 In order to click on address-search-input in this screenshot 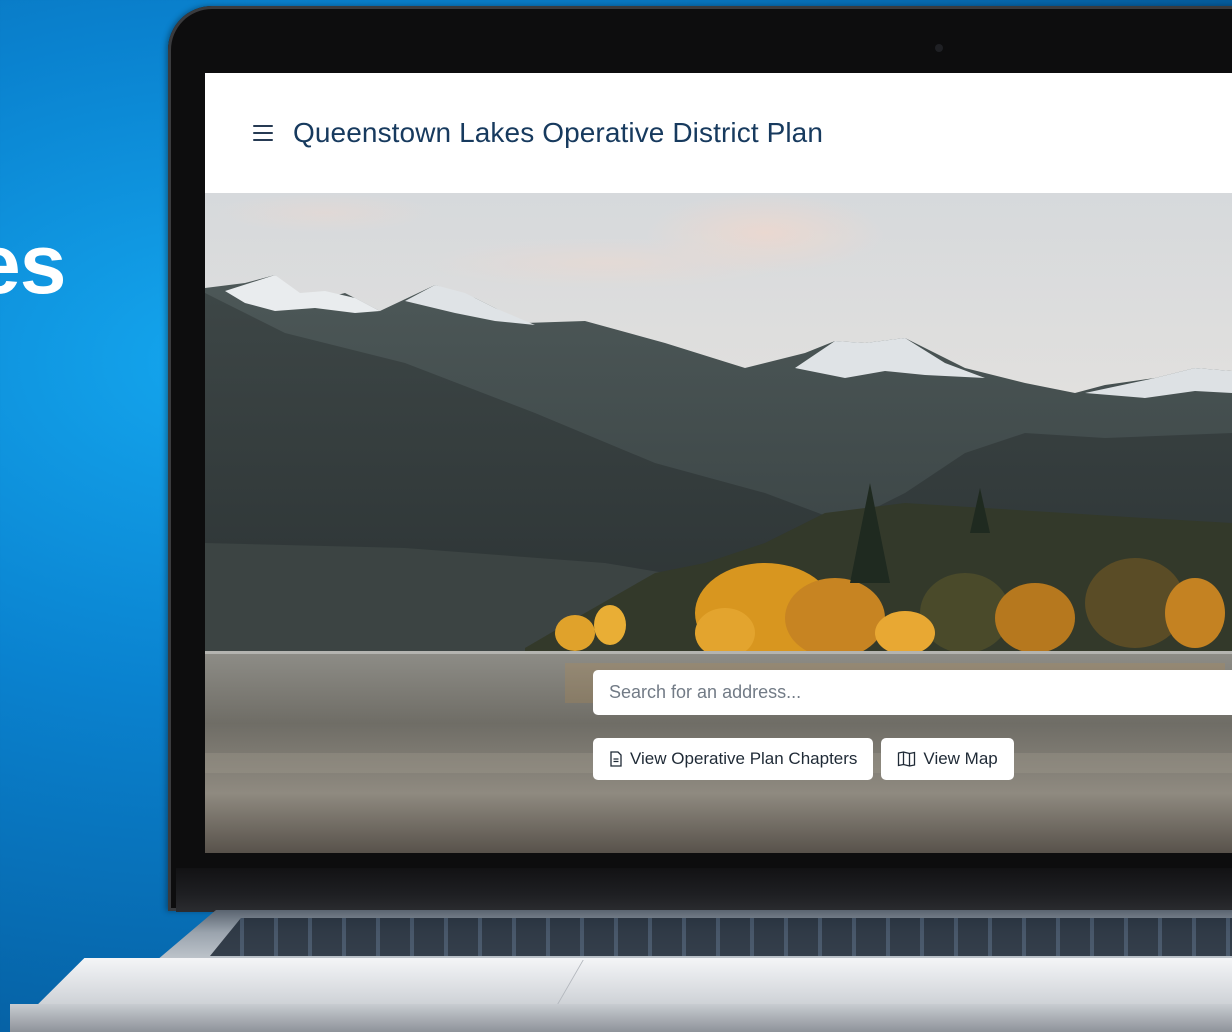, I will do `click(912, 692)`.